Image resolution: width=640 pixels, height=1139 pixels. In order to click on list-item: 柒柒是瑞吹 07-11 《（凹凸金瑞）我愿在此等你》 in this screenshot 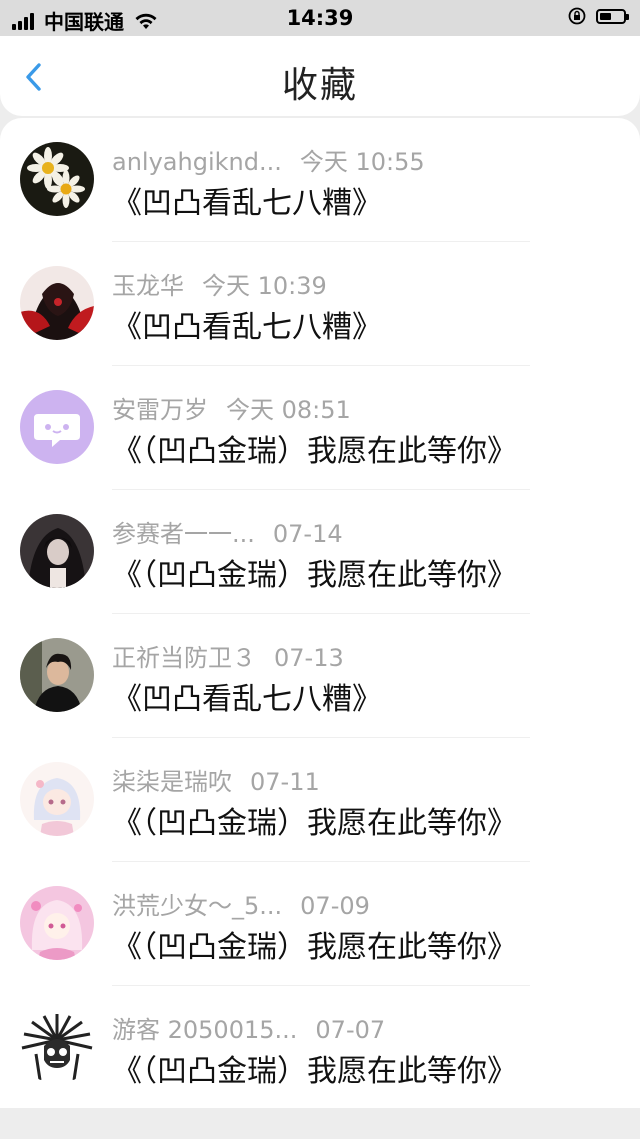, I will do `click(320, 800)`.